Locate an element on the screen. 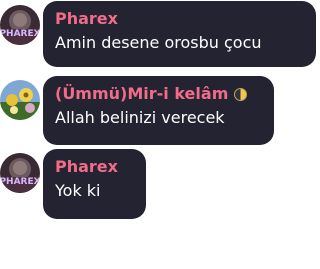 The image size is (320, 269). avatar is located at coordinates (20, 100).